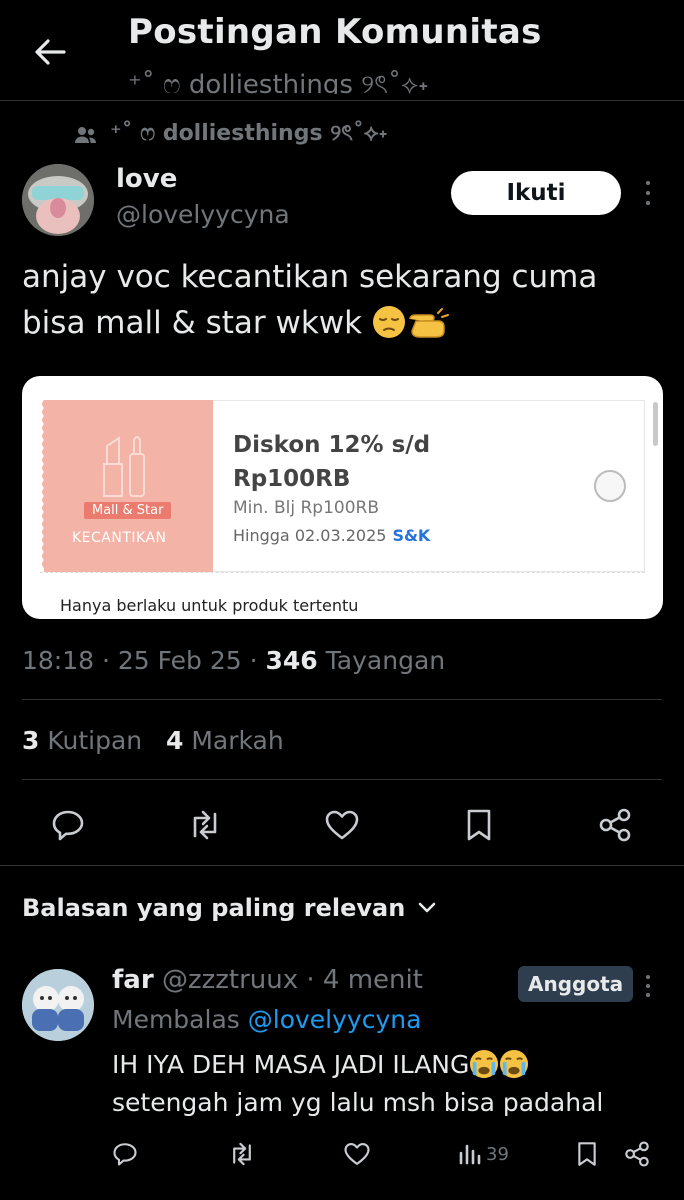 The image size is (684, 1200). I want to click on voucher-note: Hanya berlaku untuk produk tertentu, so click(209, 605).